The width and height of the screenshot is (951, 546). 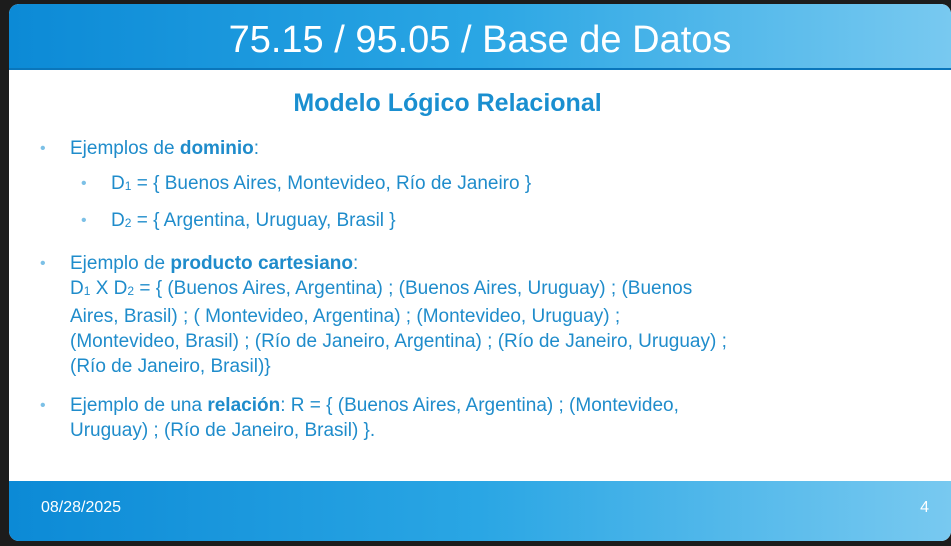 What do you see at coordinates (125, 148) in the screenshot?
I see `bullet-prefix: Ejemplos de` at bounding box center [125, 148].